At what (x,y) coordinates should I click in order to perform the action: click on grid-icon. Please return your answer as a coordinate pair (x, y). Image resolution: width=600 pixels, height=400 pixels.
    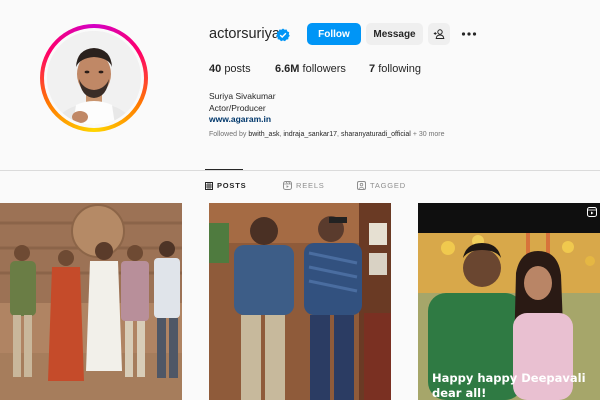
    Looking at the image, I should click on (209, 185).